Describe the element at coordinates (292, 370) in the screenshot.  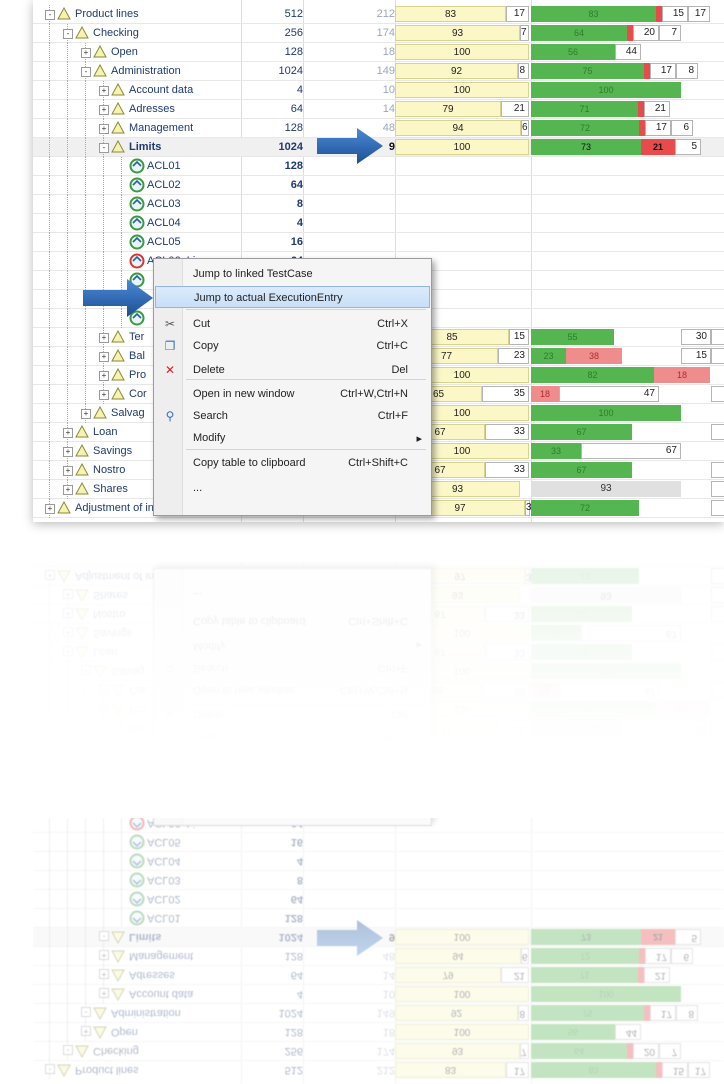
I see `menu-item-delete: ✕ Delete Del` at that location.